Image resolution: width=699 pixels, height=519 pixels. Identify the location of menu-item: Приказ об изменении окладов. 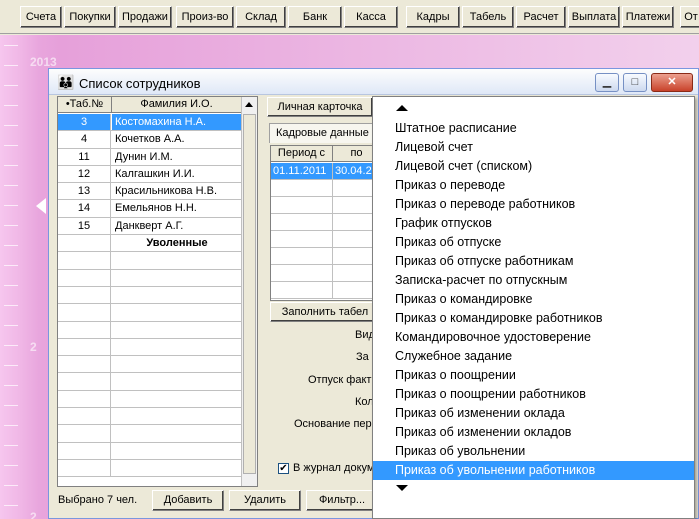
(533, 432).